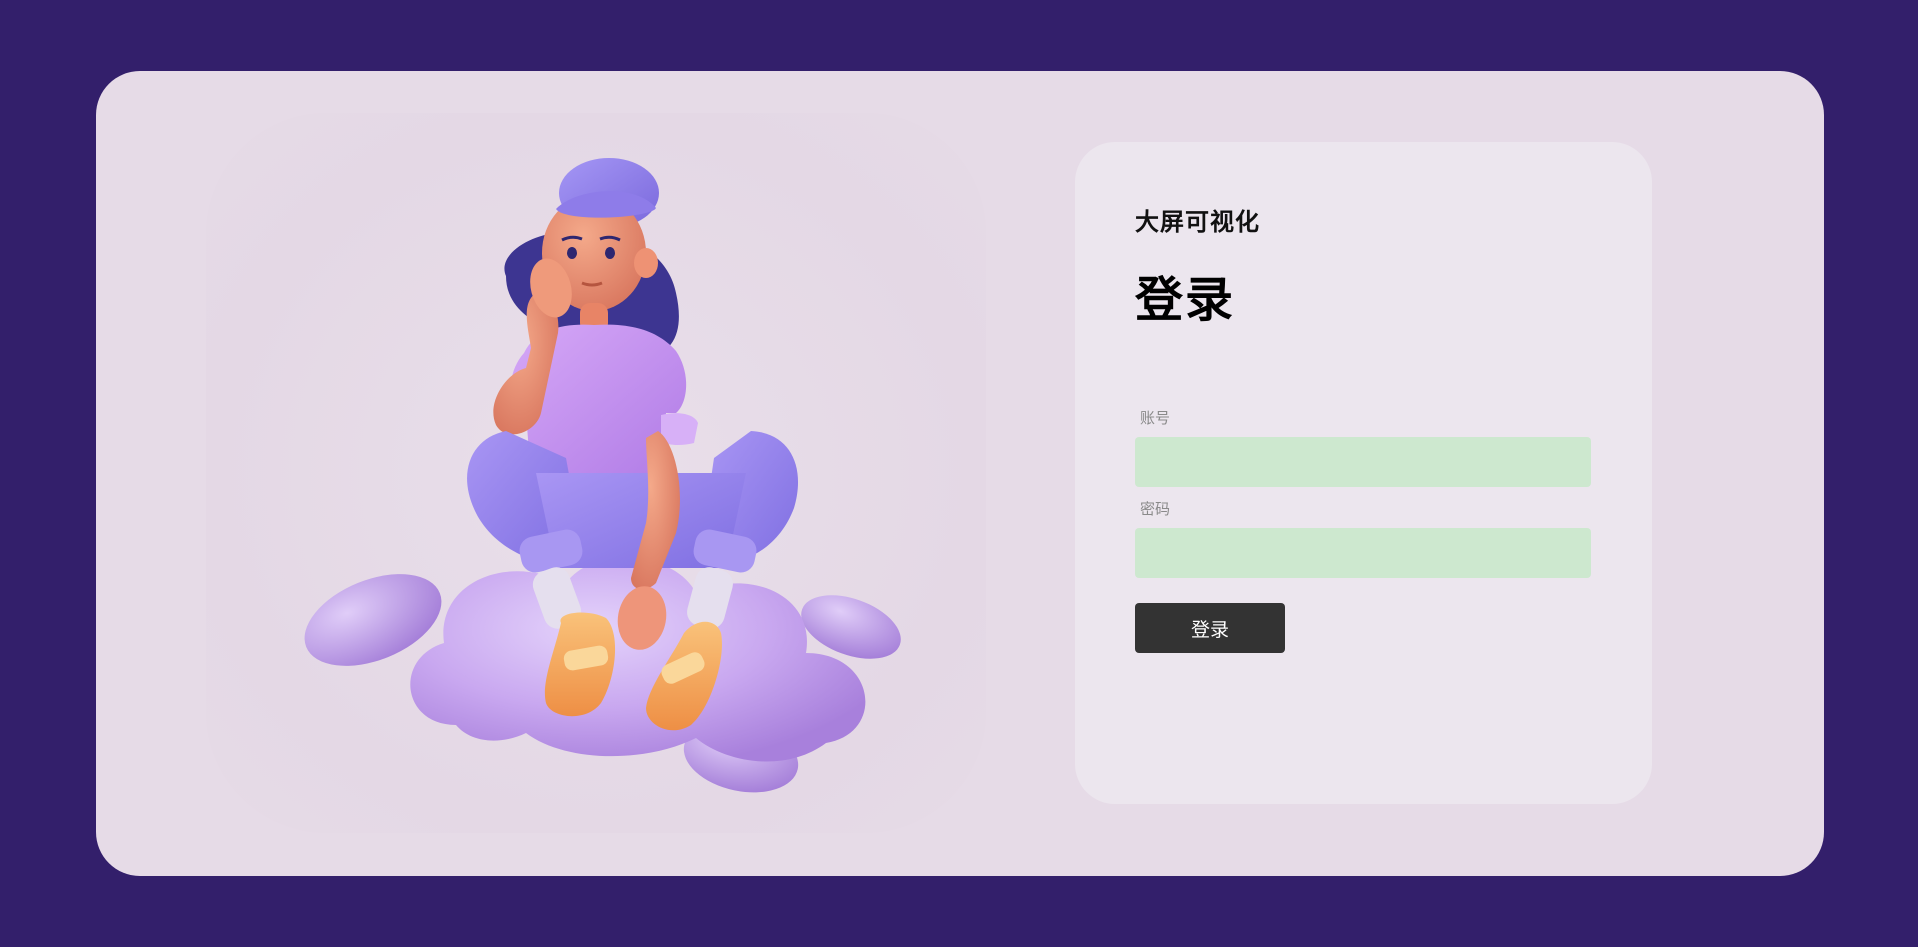 The height and width of the screenshot is (947, 1918). What do you see at coordinates (1155, 418) in the screenshot?
I see `account-label: 账号` at bounding box center [1155, 418].